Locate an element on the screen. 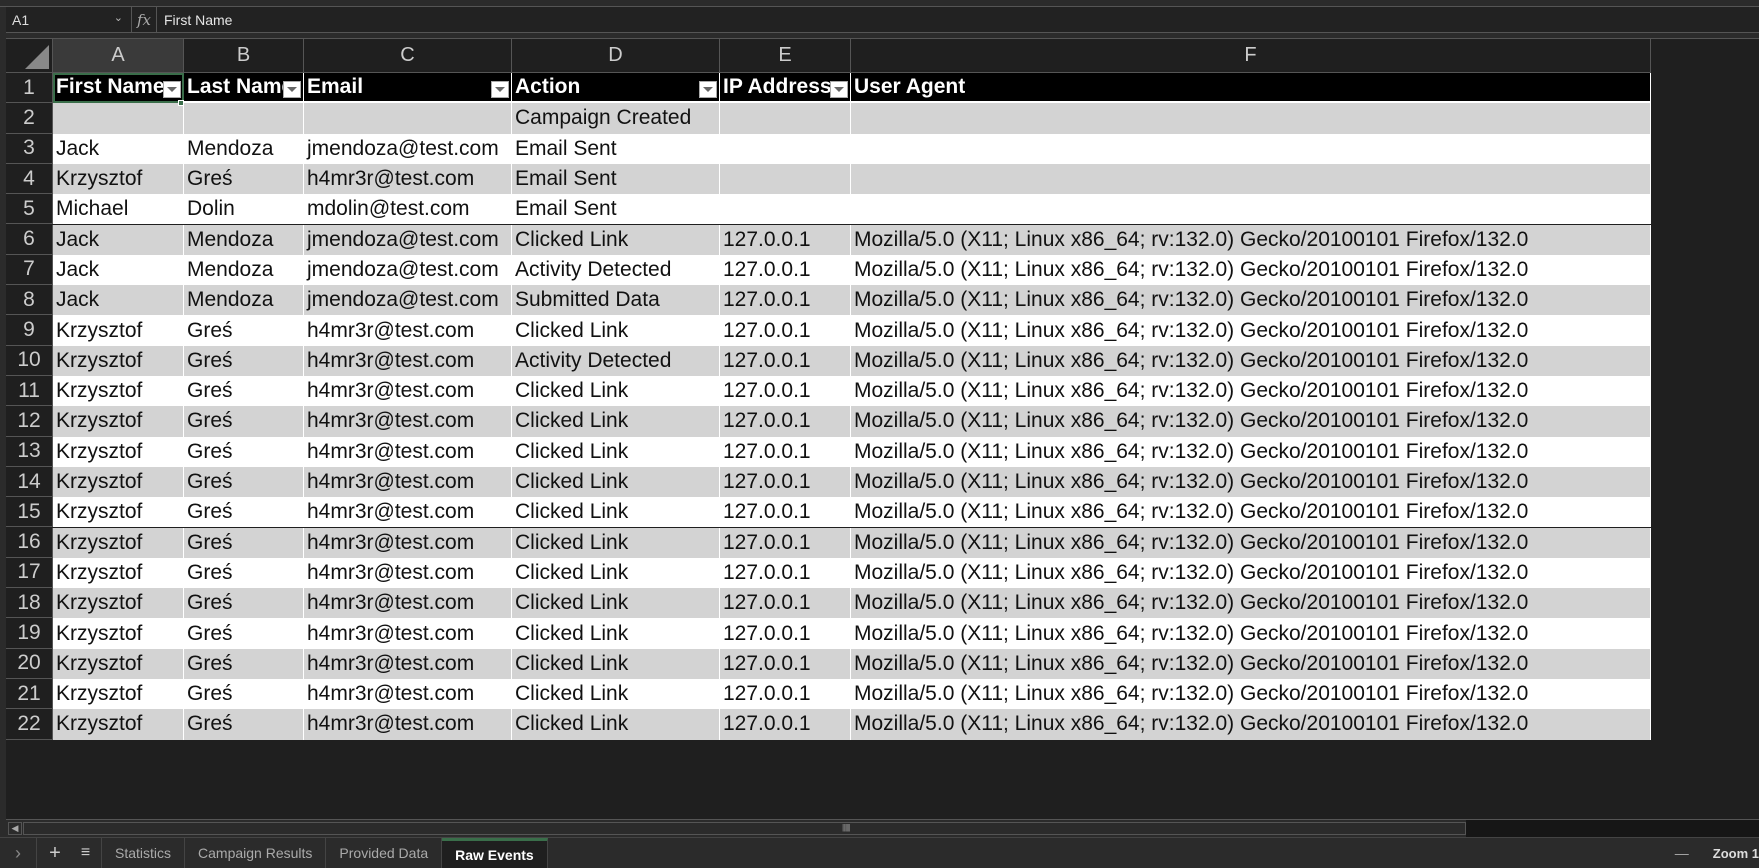  cell-a17: Krzysztof is located at coordinates (118, 573).